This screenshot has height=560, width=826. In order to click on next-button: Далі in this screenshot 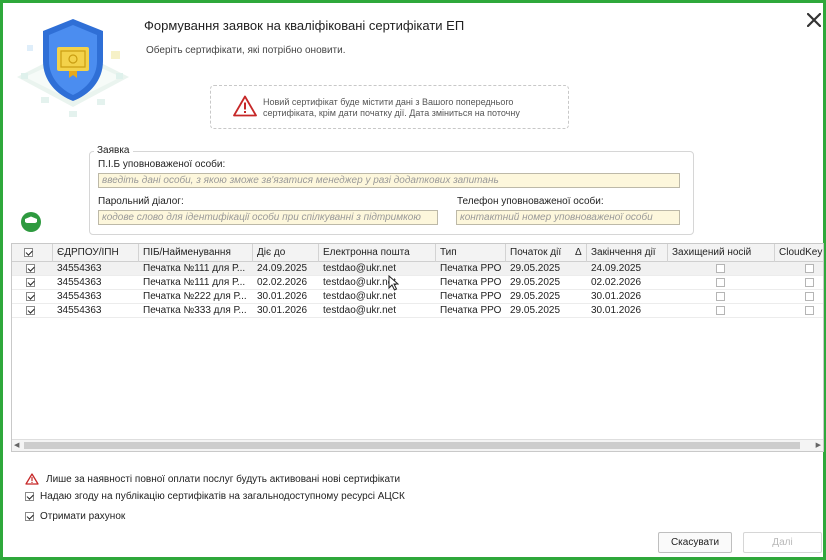, I will do `click(782, 542)`.